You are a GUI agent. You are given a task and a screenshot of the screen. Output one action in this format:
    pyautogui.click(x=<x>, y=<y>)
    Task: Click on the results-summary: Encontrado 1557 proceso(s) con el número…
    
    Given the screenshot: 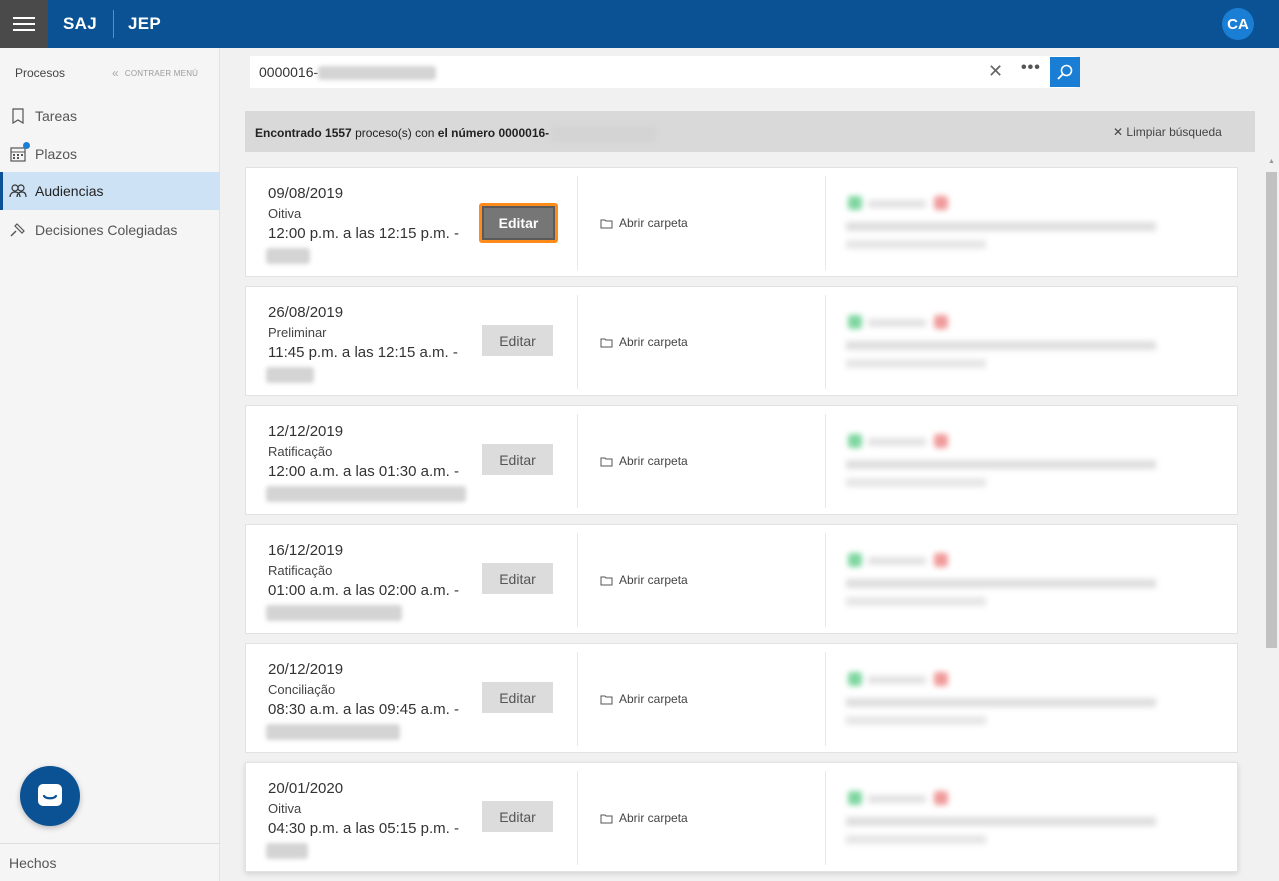 What is the action you would take?
    pyautogui.click(x=456, y=134)
    